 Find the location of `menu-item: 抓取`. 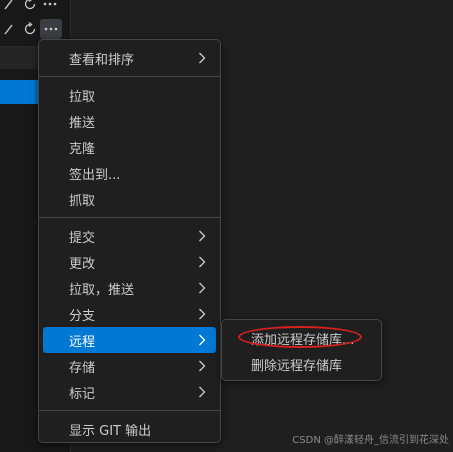

menu-item: 抓取 is located at coordinates (129, 199).